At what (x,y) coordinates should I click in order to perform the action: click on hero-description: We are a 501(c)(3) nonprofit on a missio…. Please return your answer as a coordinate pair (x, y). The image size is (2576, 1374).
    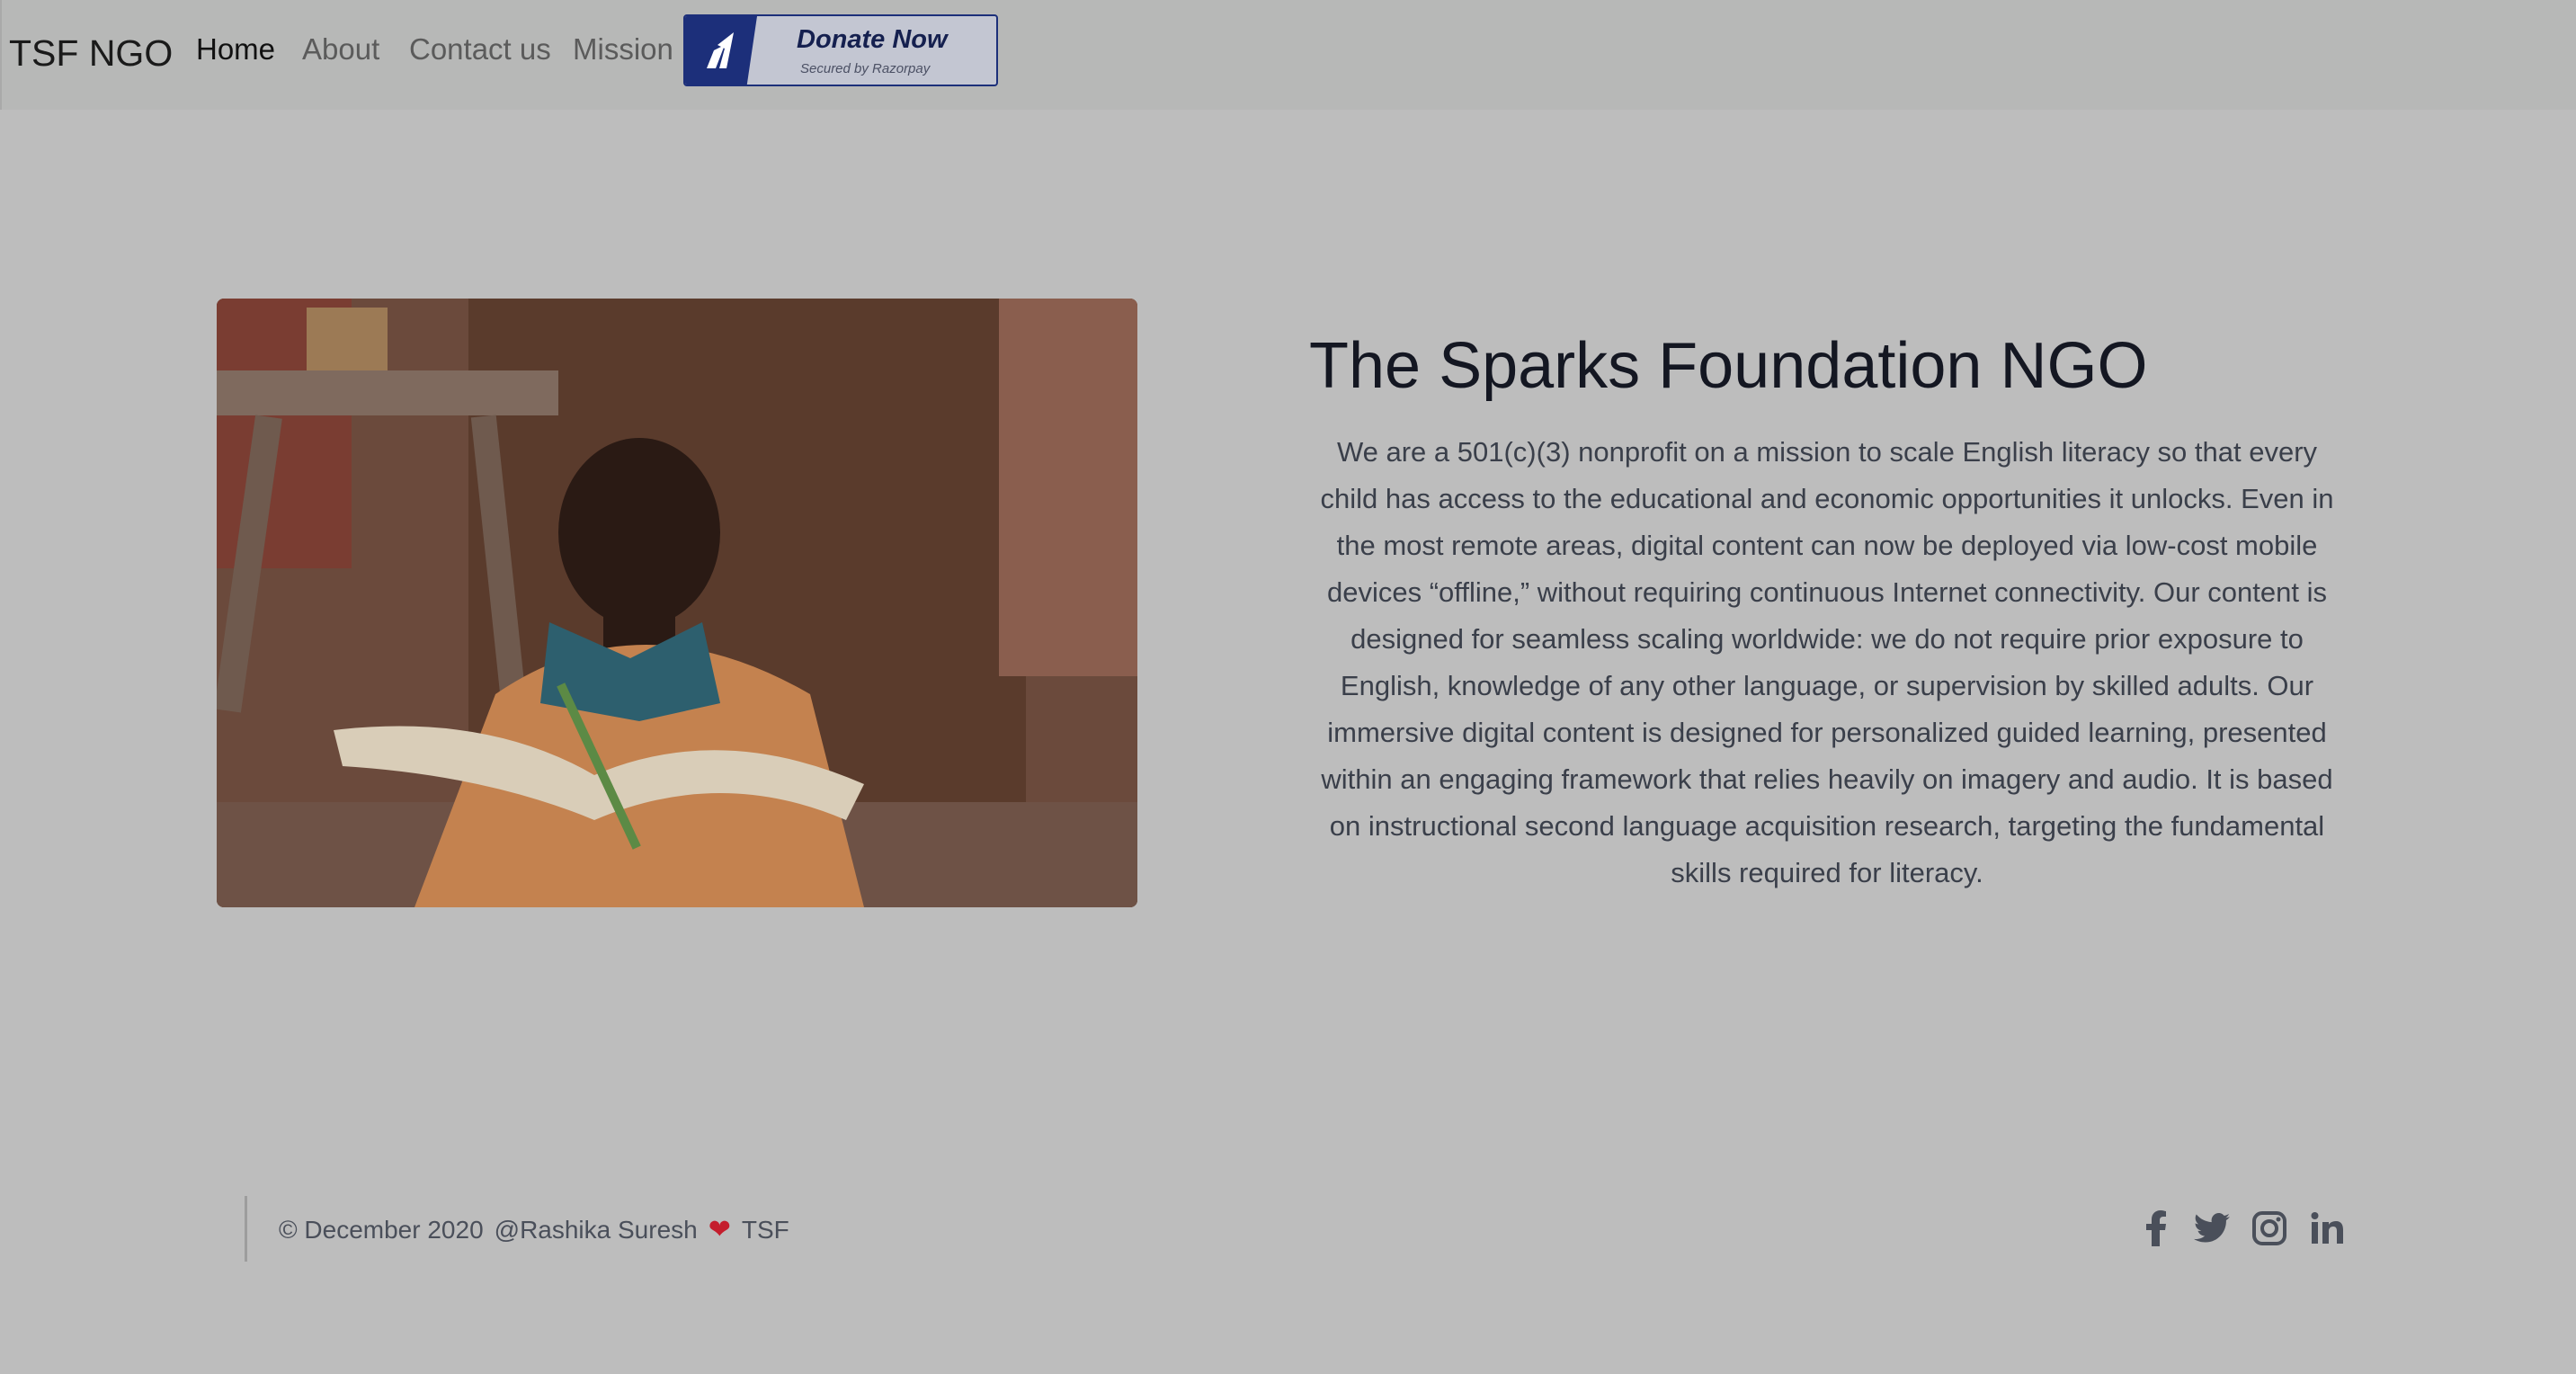
    Looking at the image, I should click on (1827, 662).